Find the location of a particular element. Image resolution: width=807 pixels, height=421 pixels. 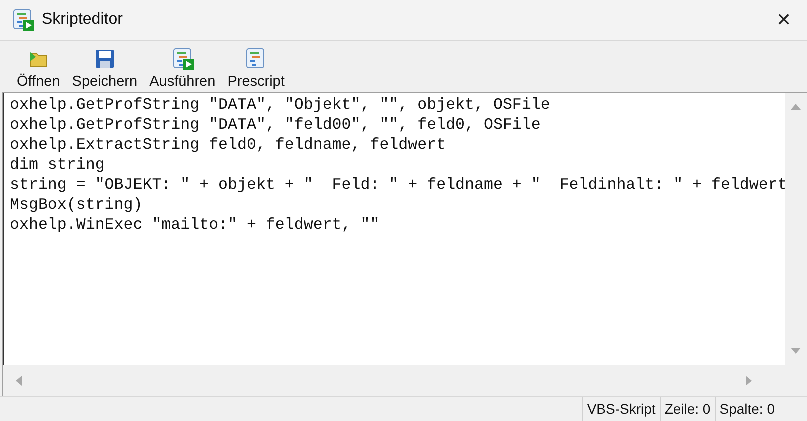

code-line: oxhelp.GetProfString "DATA", "Objekt", "", objekt, OSFile is located at coordinates (281, 105).